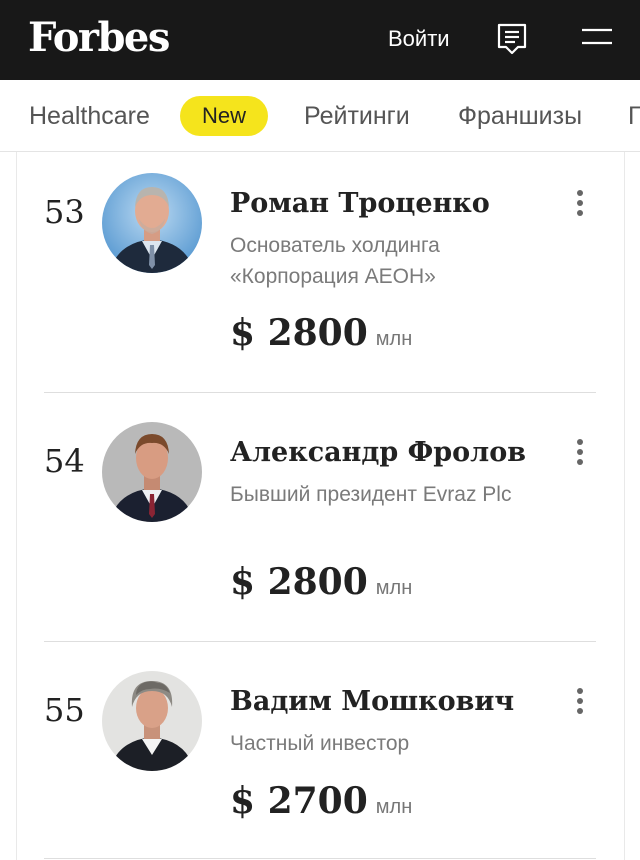 The image size is (640, 860). Describe the element at coordinates (597, 37) in the screenshot. I see `hamburger-menu-icon` at that location.